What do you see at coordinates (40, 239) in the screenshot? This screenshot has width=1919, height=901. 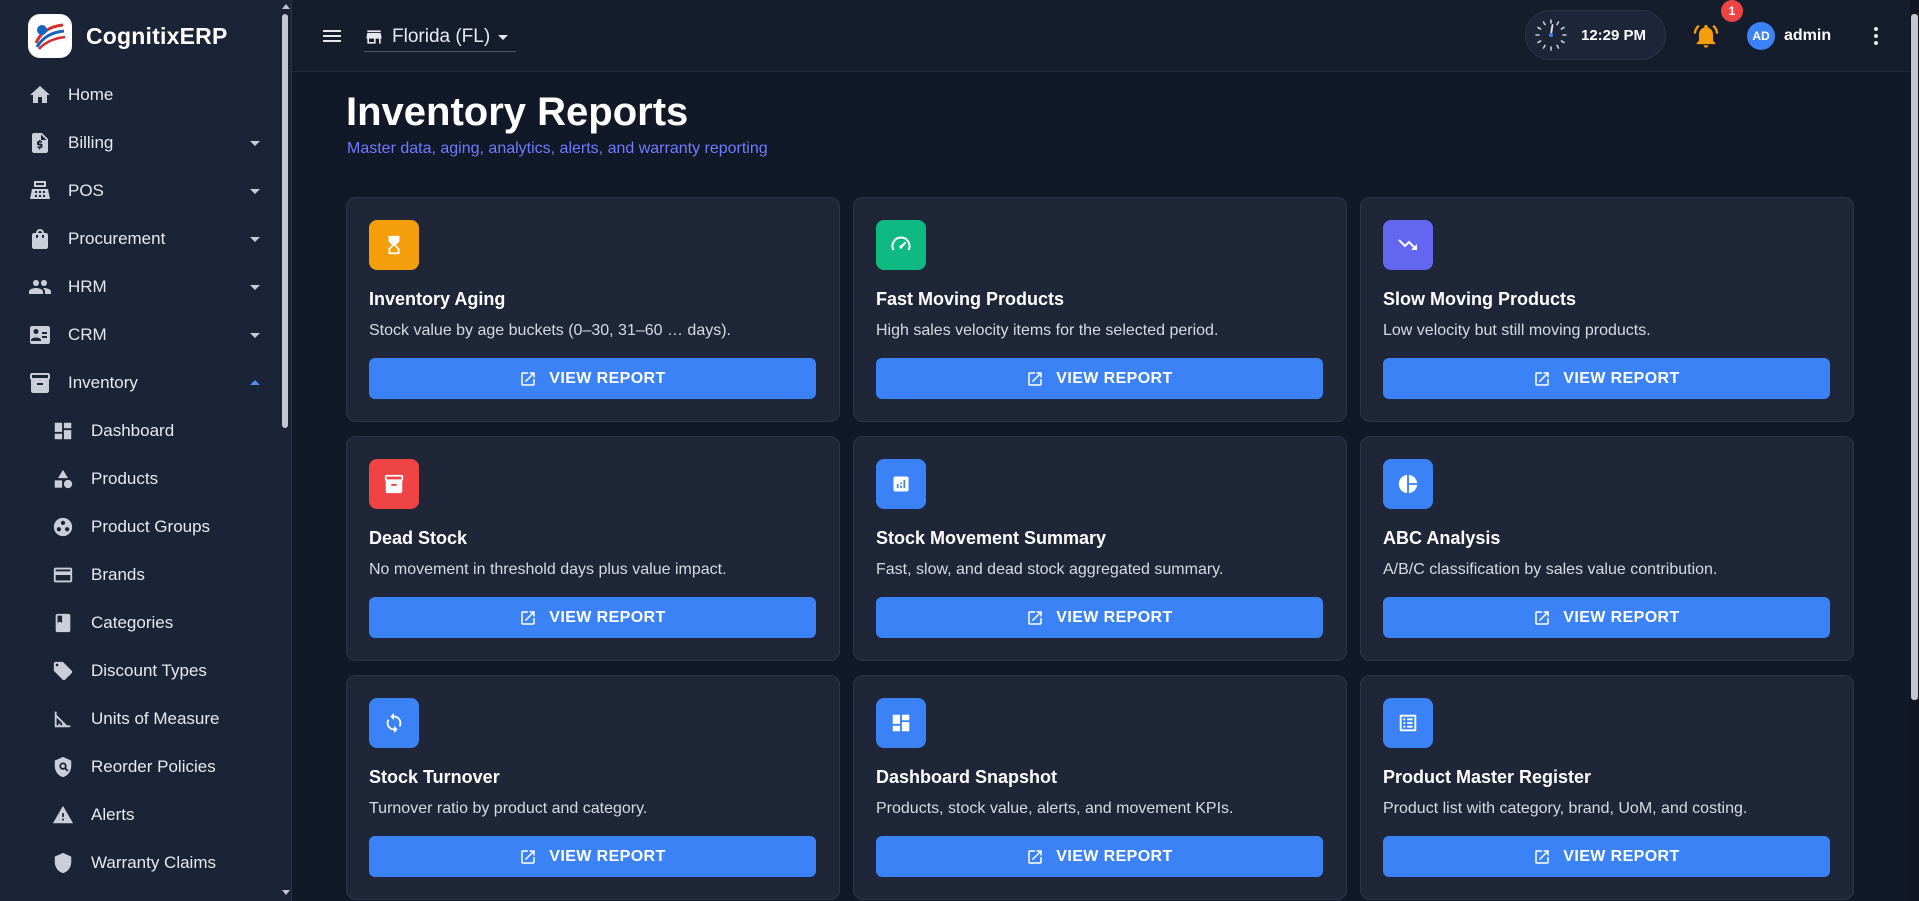 I see `shopping-bag-icon` at bounding box center [40, 239].